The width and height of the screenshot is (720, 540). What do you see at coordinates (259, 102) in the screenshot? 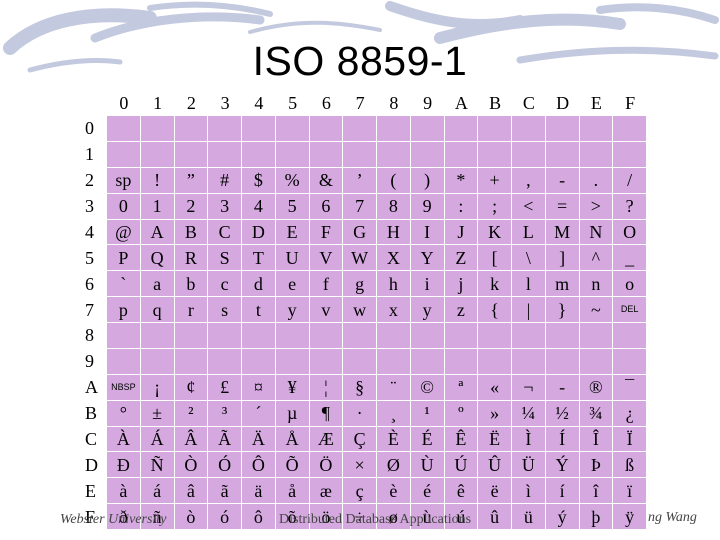
I see `column-header: 4` at bounding box center [259, 102].